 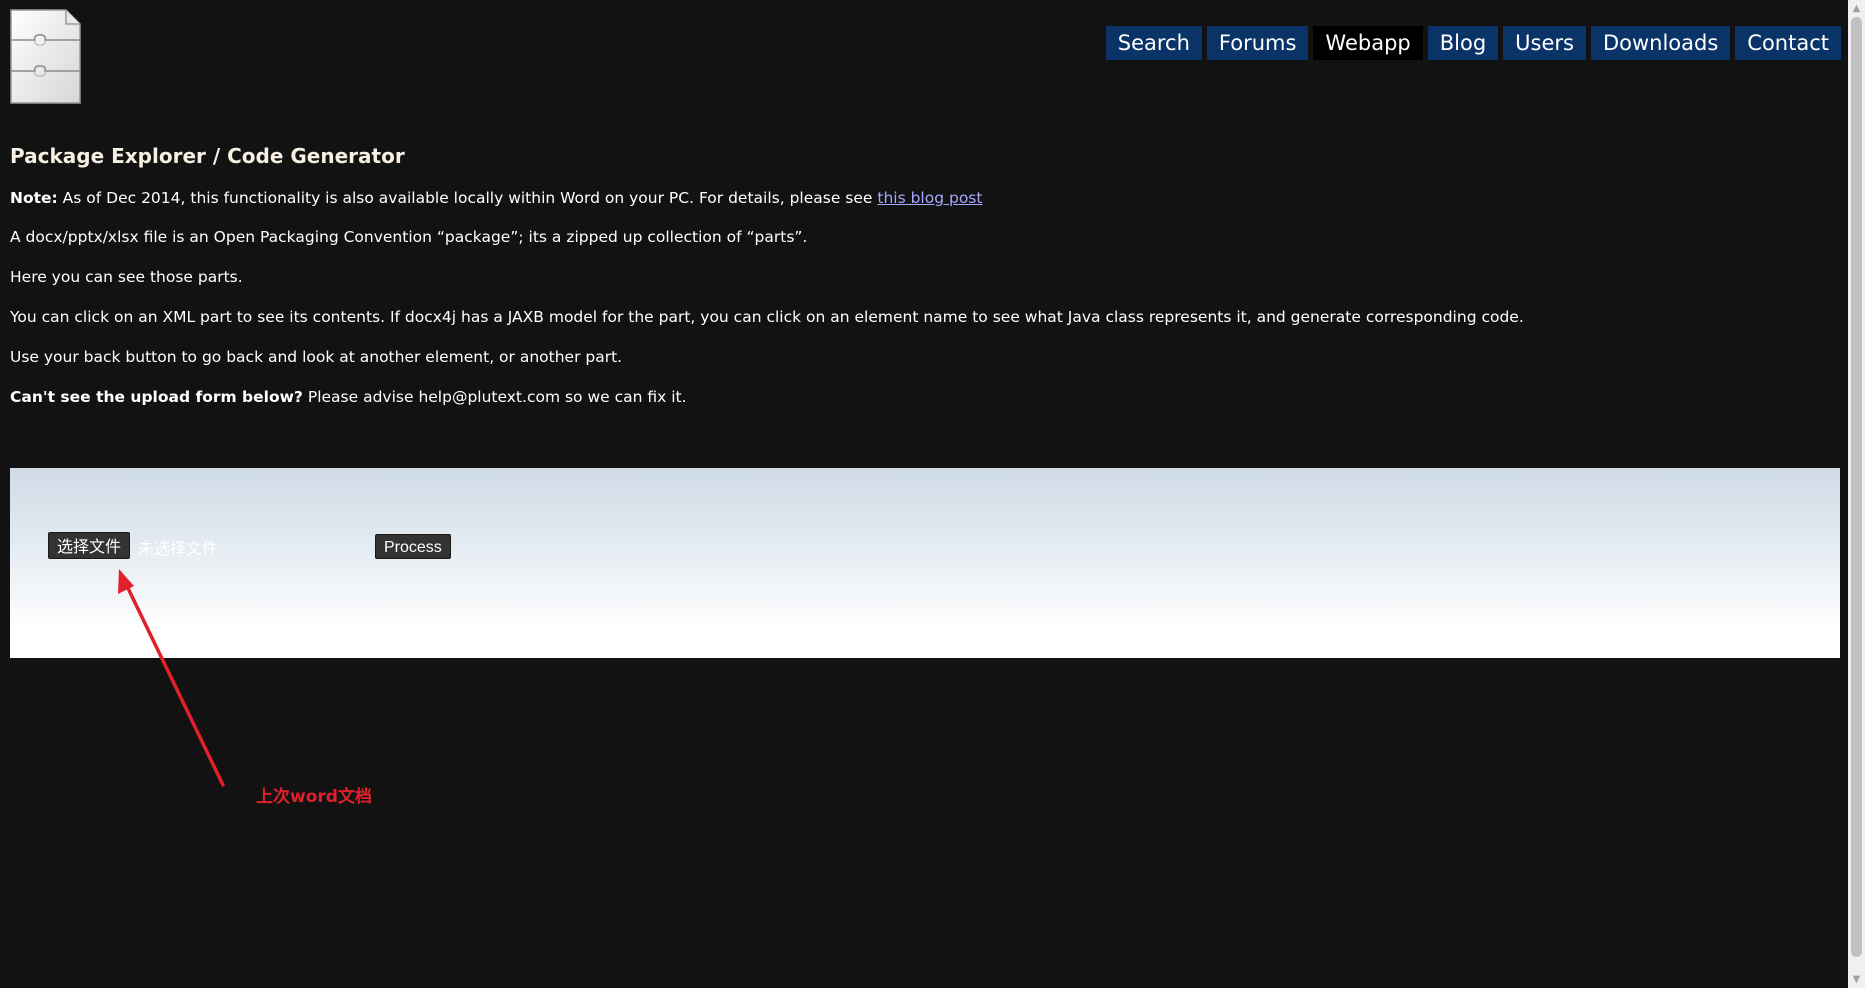 I want to click on puzzle-document-icon, so click(x=45, y=56).